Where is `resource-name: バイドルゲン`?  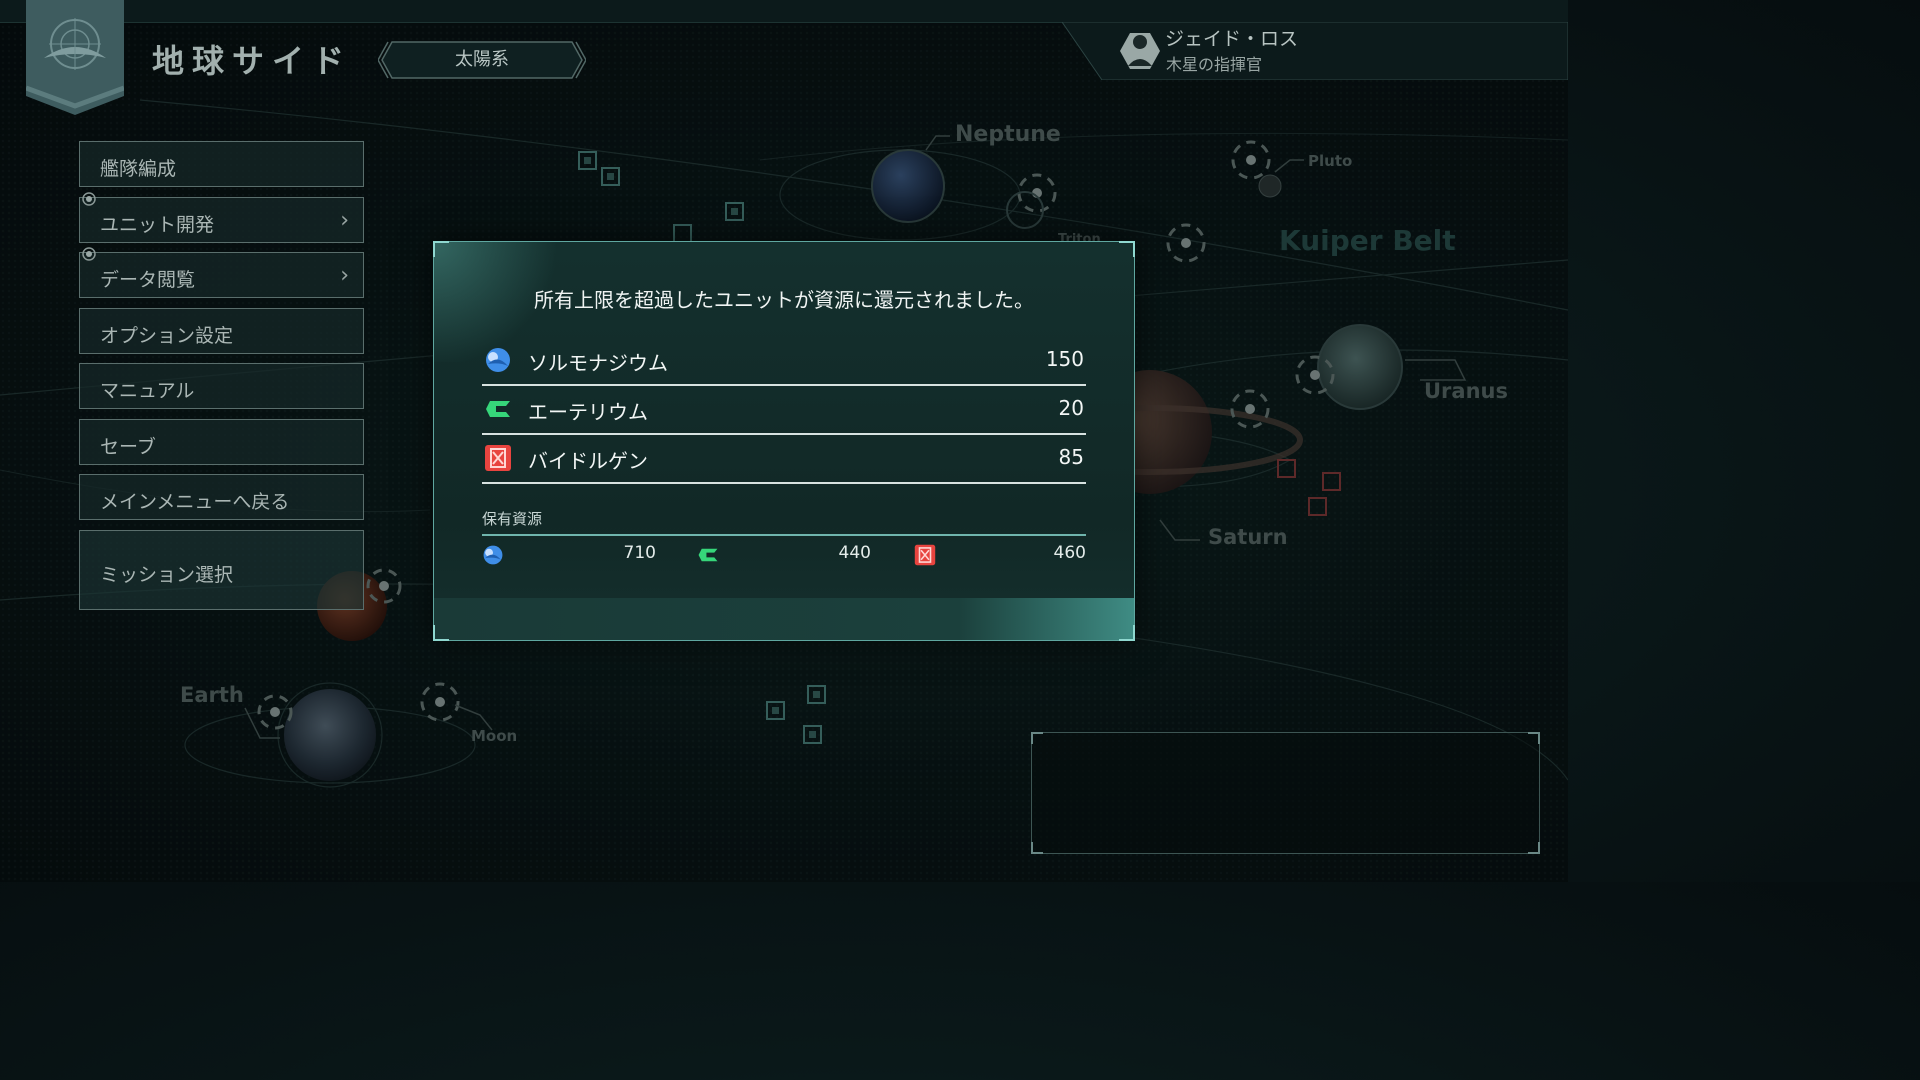 resource-name: バイドルゲン is located at coordinates (588, 461).